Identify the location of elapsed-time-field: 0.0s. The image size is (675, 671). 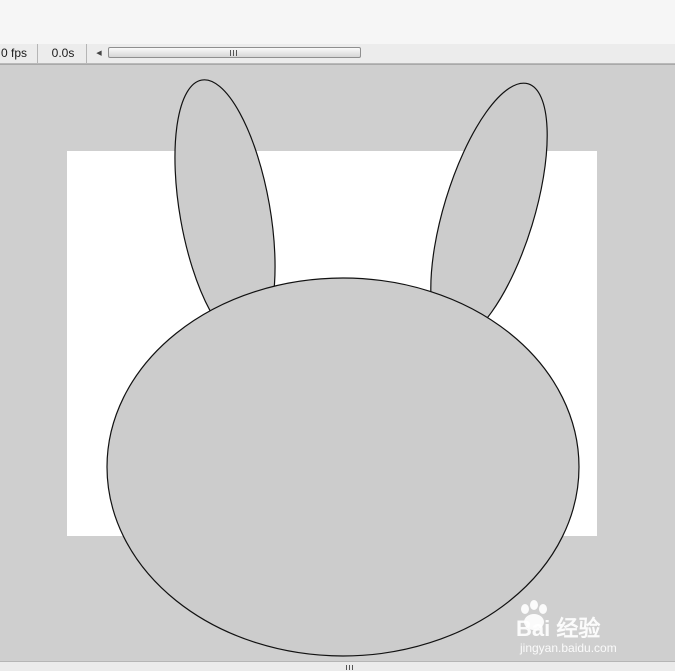
(63, 53).